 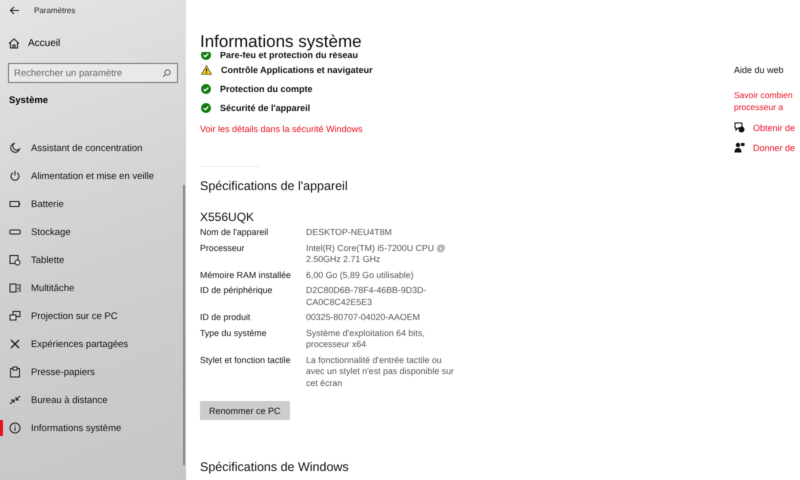 I want to click on battery-icon, so click(x=15, y=204).